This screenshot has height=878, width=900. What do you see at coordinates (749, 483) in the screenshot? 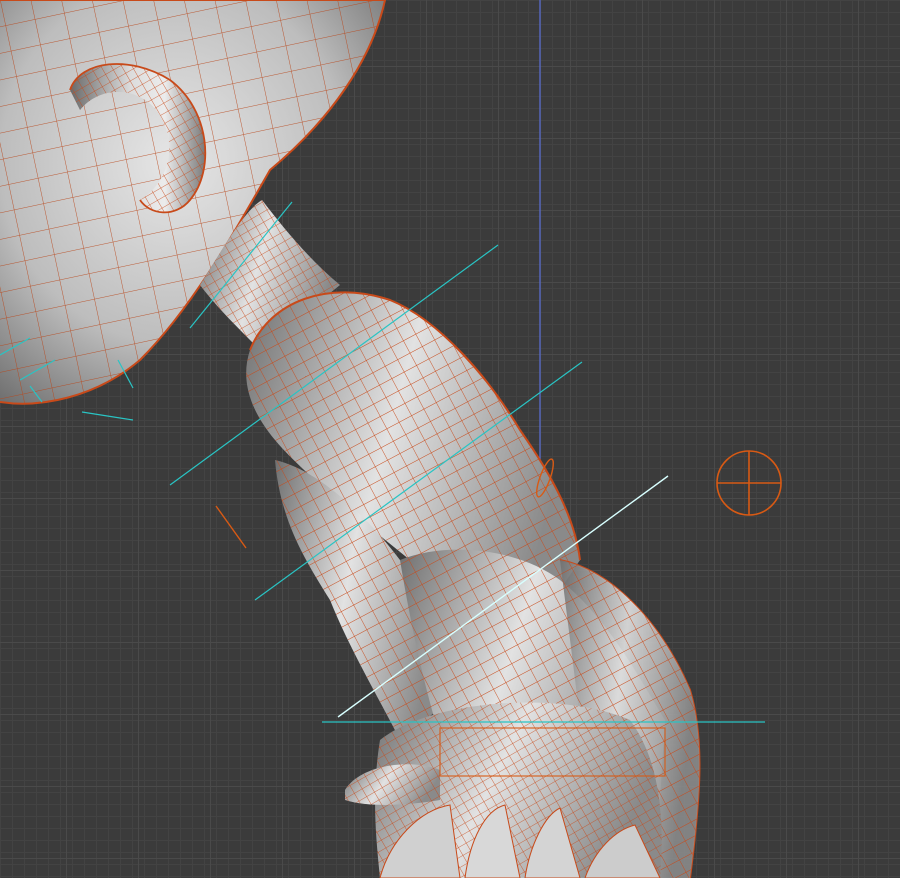
I see `crosshair-circle-icon` at bounding box center [749, 483].